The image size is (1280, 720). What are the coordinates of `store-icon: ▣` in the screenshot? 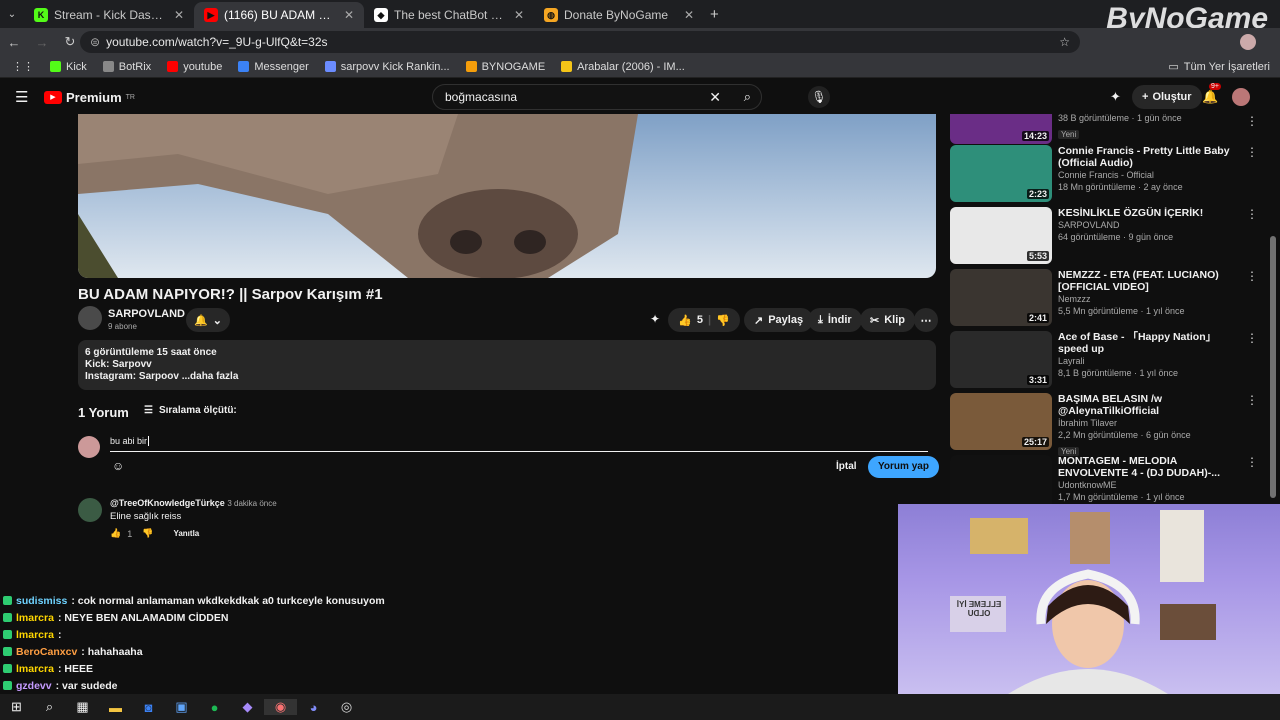 It's located at (181, 707).